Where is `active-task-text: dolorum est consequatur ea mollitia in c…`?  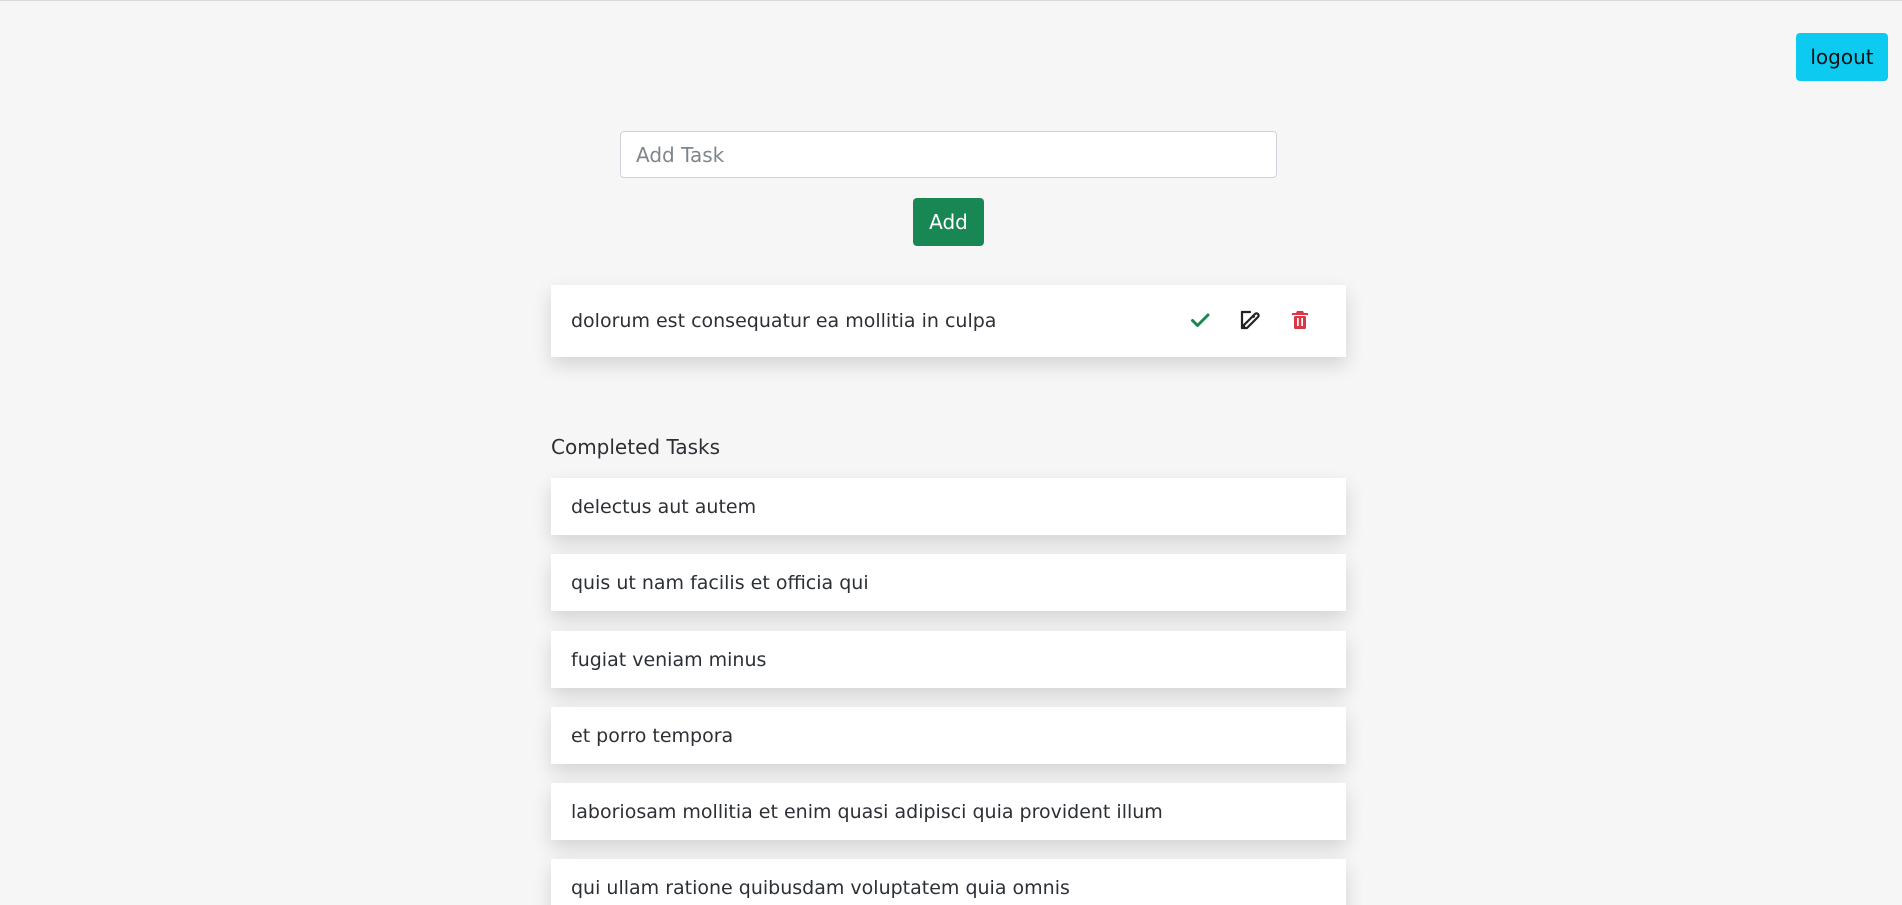
active-task-text: dolorum est consequatur ea mollitia in c… is located at coordinates (784, 321).